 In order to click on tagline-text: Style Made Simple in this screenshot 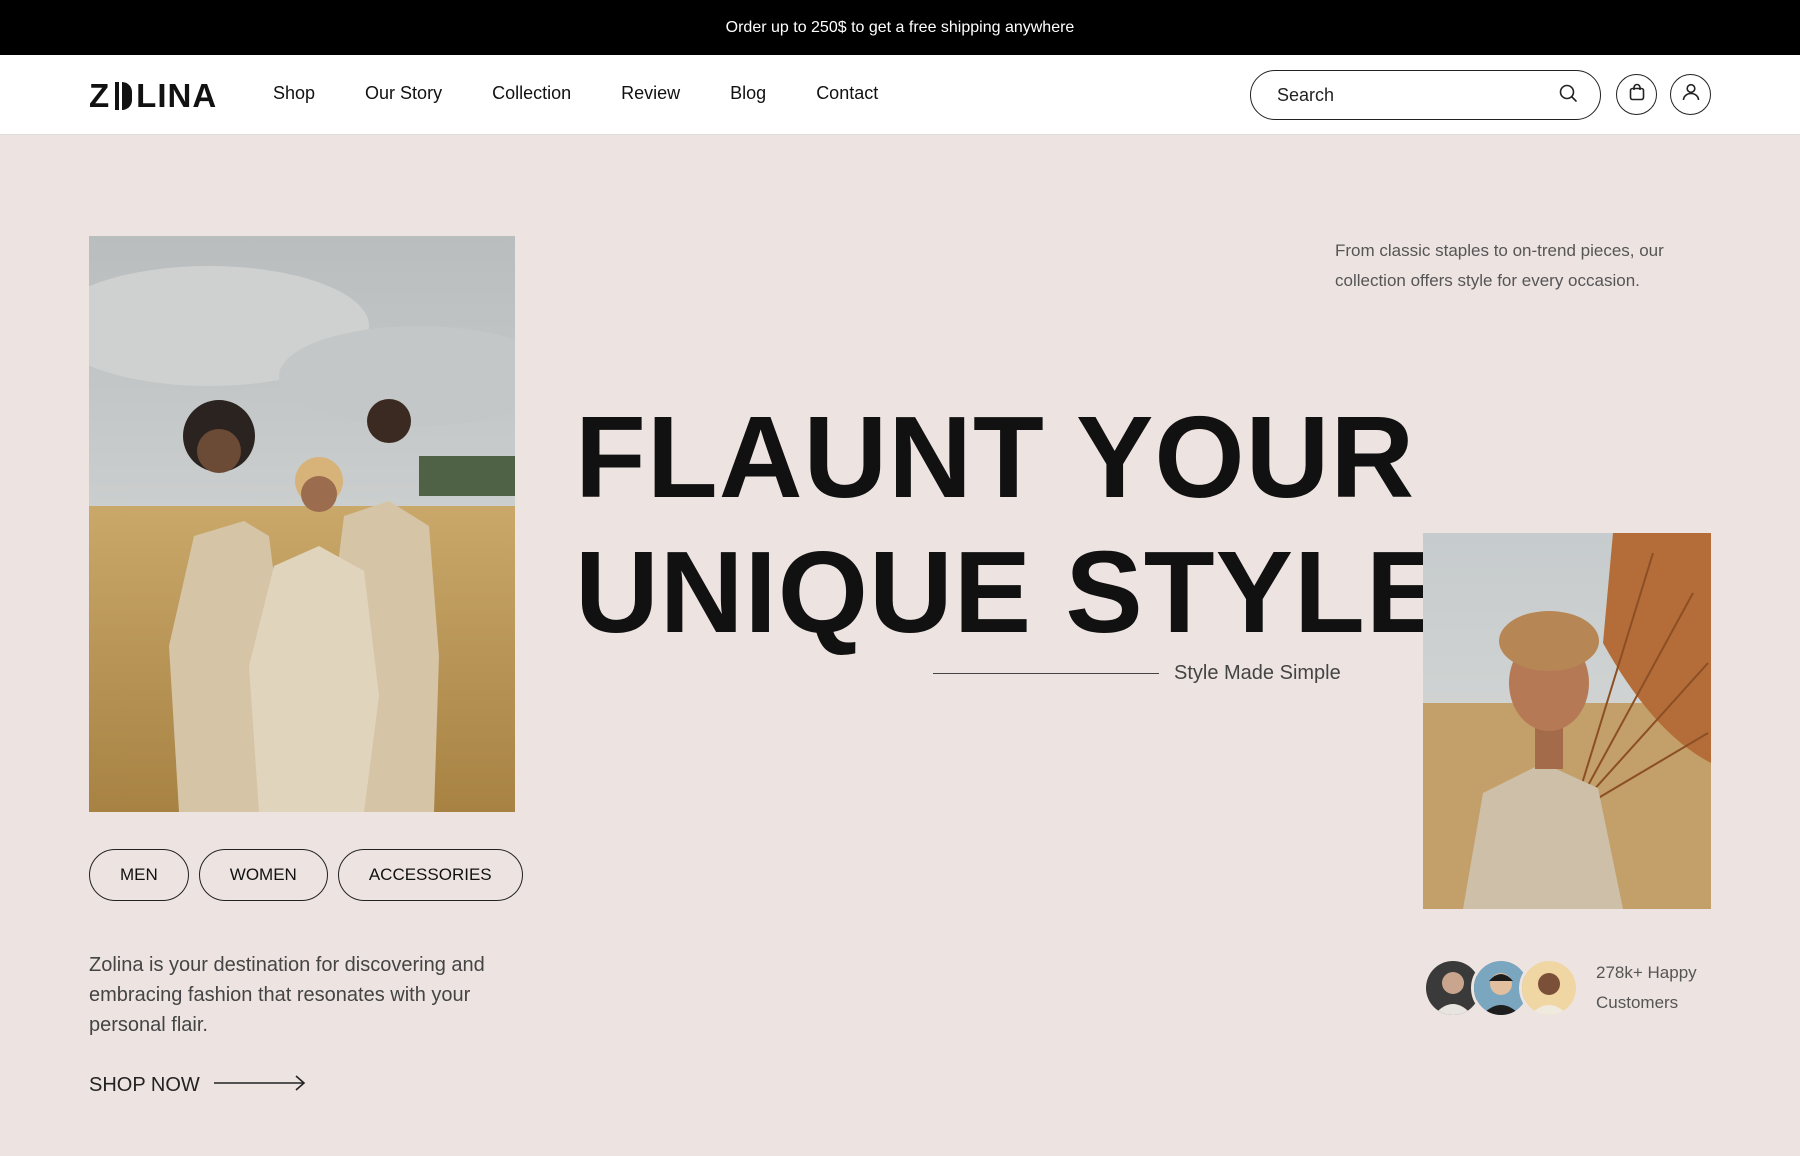, I will do `click(1257, 673)`.